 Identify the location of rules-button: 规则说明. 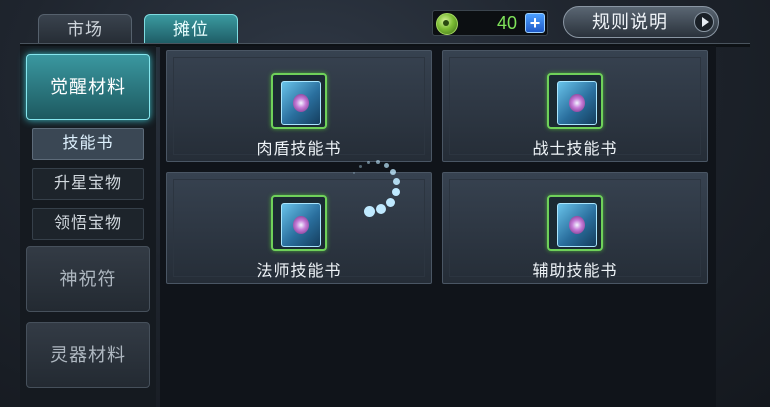
(641, 22).